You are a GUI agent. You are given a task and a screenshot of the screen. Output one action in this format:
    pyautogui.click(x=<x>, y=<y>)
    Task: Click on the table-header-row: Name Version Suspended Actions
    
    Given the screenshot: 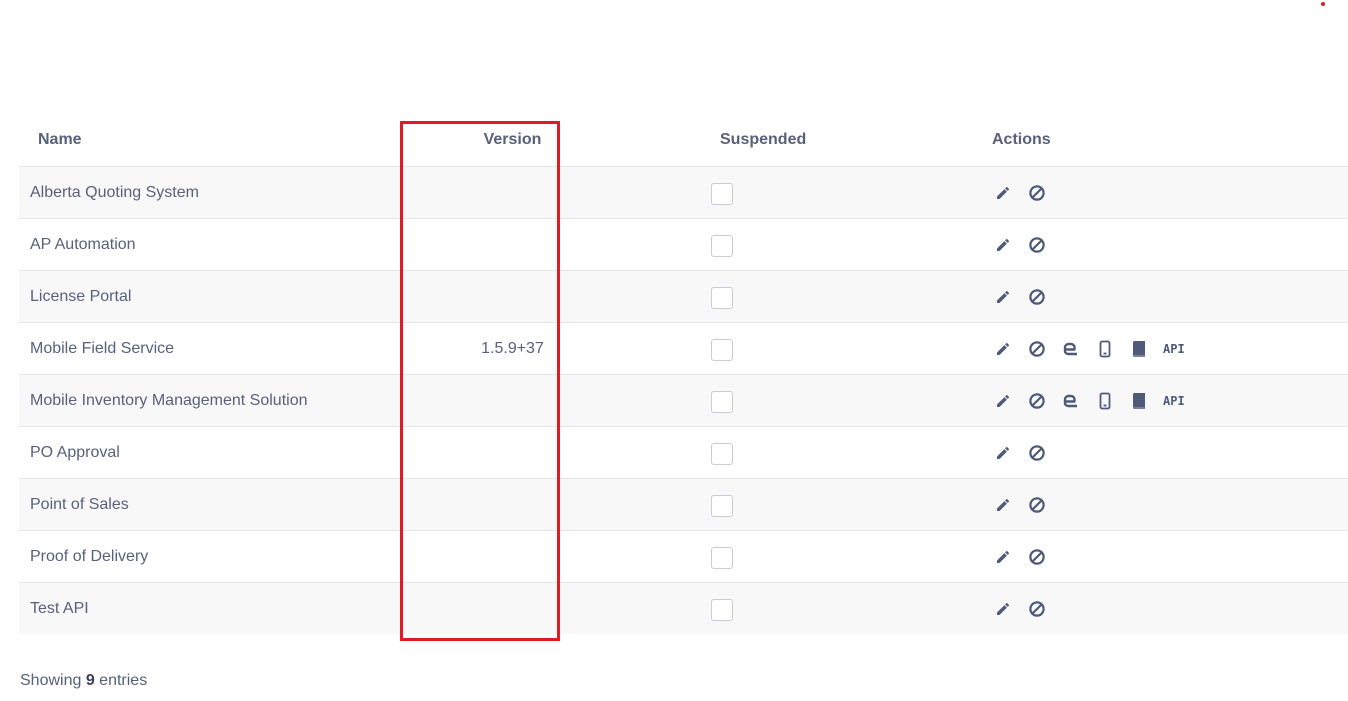 What is the action you would take?
    pyautogui.click(x=683, y=140)
    